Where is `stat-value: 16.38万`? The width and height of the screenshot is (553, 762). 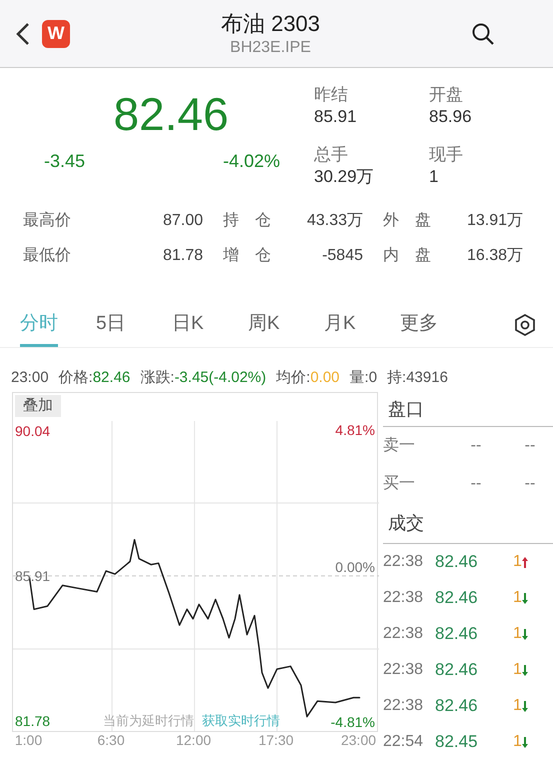
stat-value: 16.38万 is located at coordinates (494, 256).